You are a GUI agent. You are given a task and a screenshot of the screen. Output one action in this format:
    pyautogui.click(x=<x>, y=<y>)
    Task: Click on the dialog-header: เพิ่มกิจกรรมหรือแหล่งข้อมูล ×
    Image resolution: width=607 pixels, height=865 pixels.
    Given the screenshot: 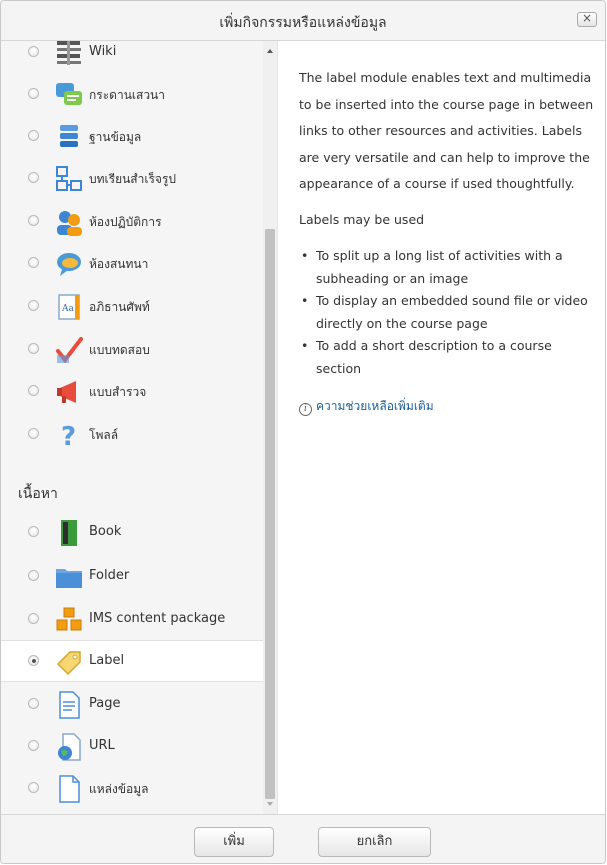 What is the action you would take?
    pyautogui.click(x=303, y=21)
    